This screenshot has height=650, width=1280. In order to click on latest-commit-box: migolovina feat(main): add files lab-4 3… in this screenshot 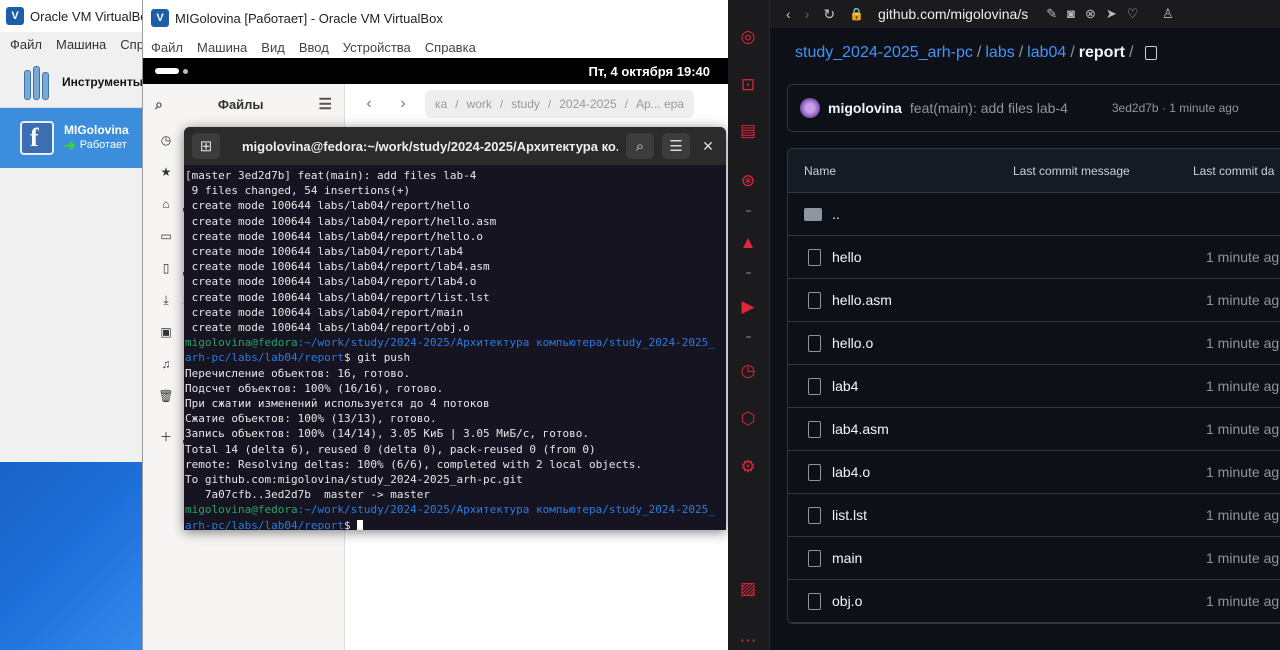, I will do `click(1033, 108)`.